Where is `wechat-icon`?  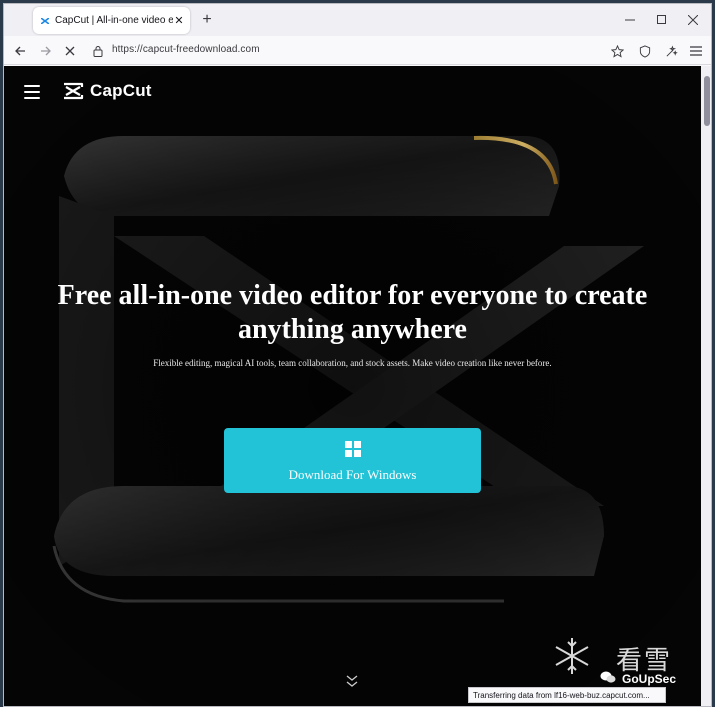
wechat-icon is located at coordinates (608, 677).